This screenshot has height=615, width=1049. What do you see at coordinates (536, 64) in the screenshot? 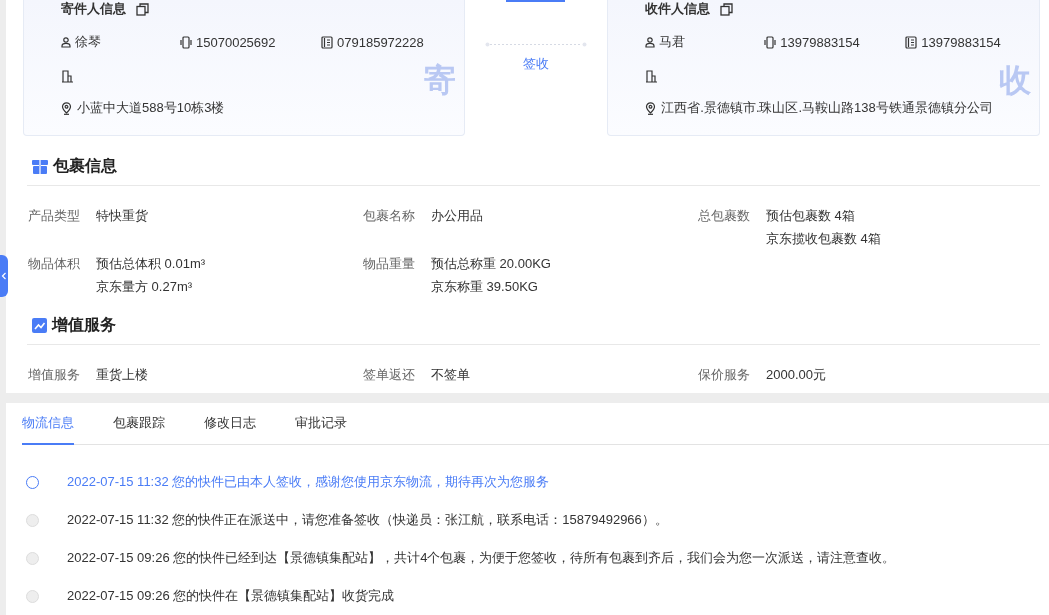
I see `status-label: 签收` at bounding box center [536, 64].